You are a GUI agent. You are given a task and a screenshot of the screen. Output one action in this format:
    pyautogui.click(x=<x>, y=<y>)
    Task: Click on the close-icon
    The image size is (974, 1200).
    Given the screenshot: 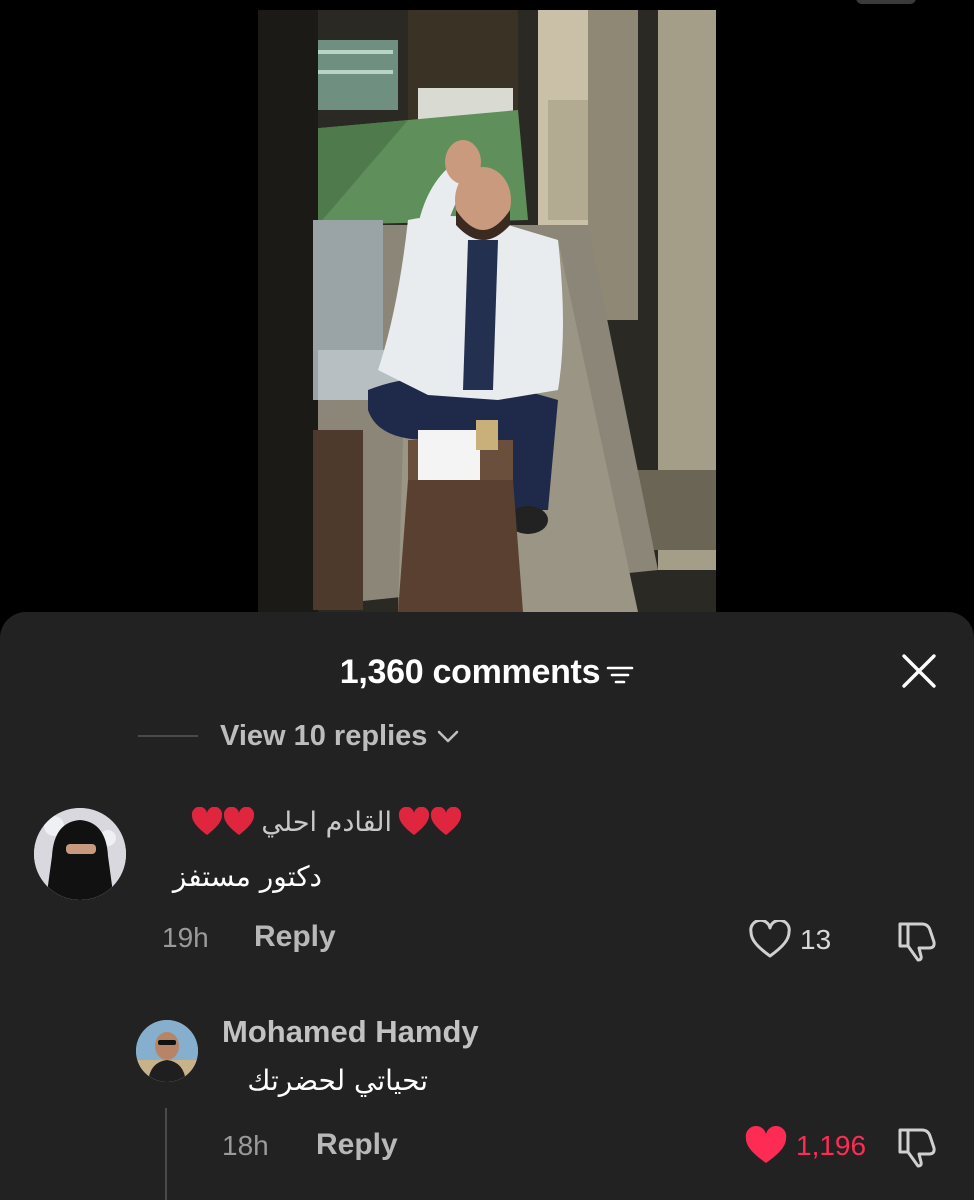 What is the action you would take?
    pyautogui.click(x=919, y=671)
    